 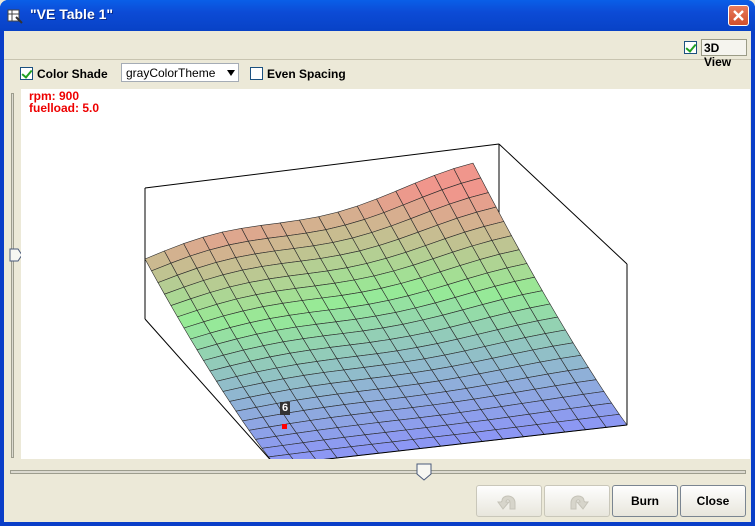 I want to click on table-icon, so click(x=15, y=16).